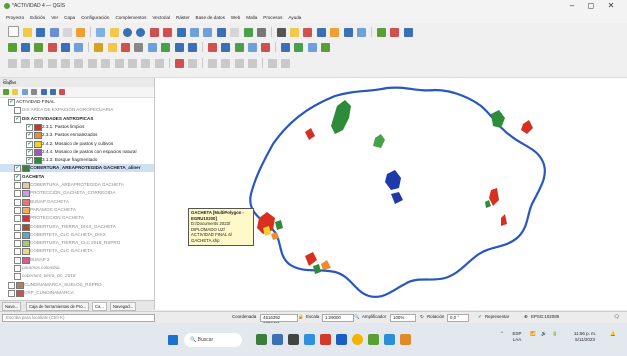 This screenshot has height=356, width=627. Describe the element at coordinates (52, 92) in the screenshot. I see `collapse-all-icon` at that location.